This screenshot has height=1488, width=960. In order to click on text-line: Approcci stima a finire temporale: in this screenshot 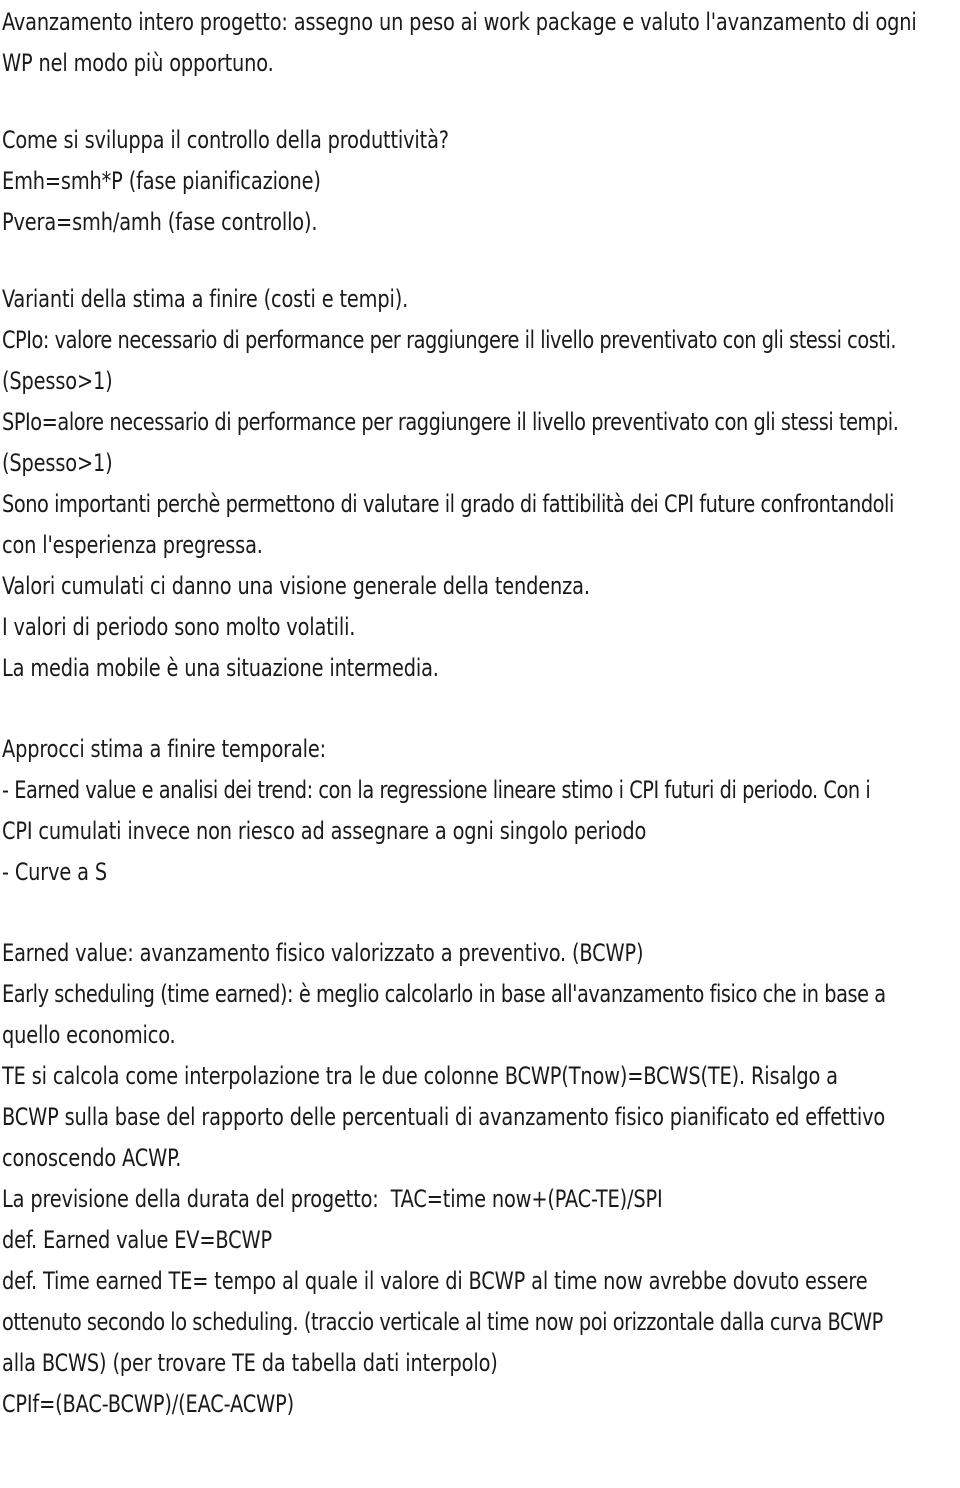, I will do `click(164, 749)`.